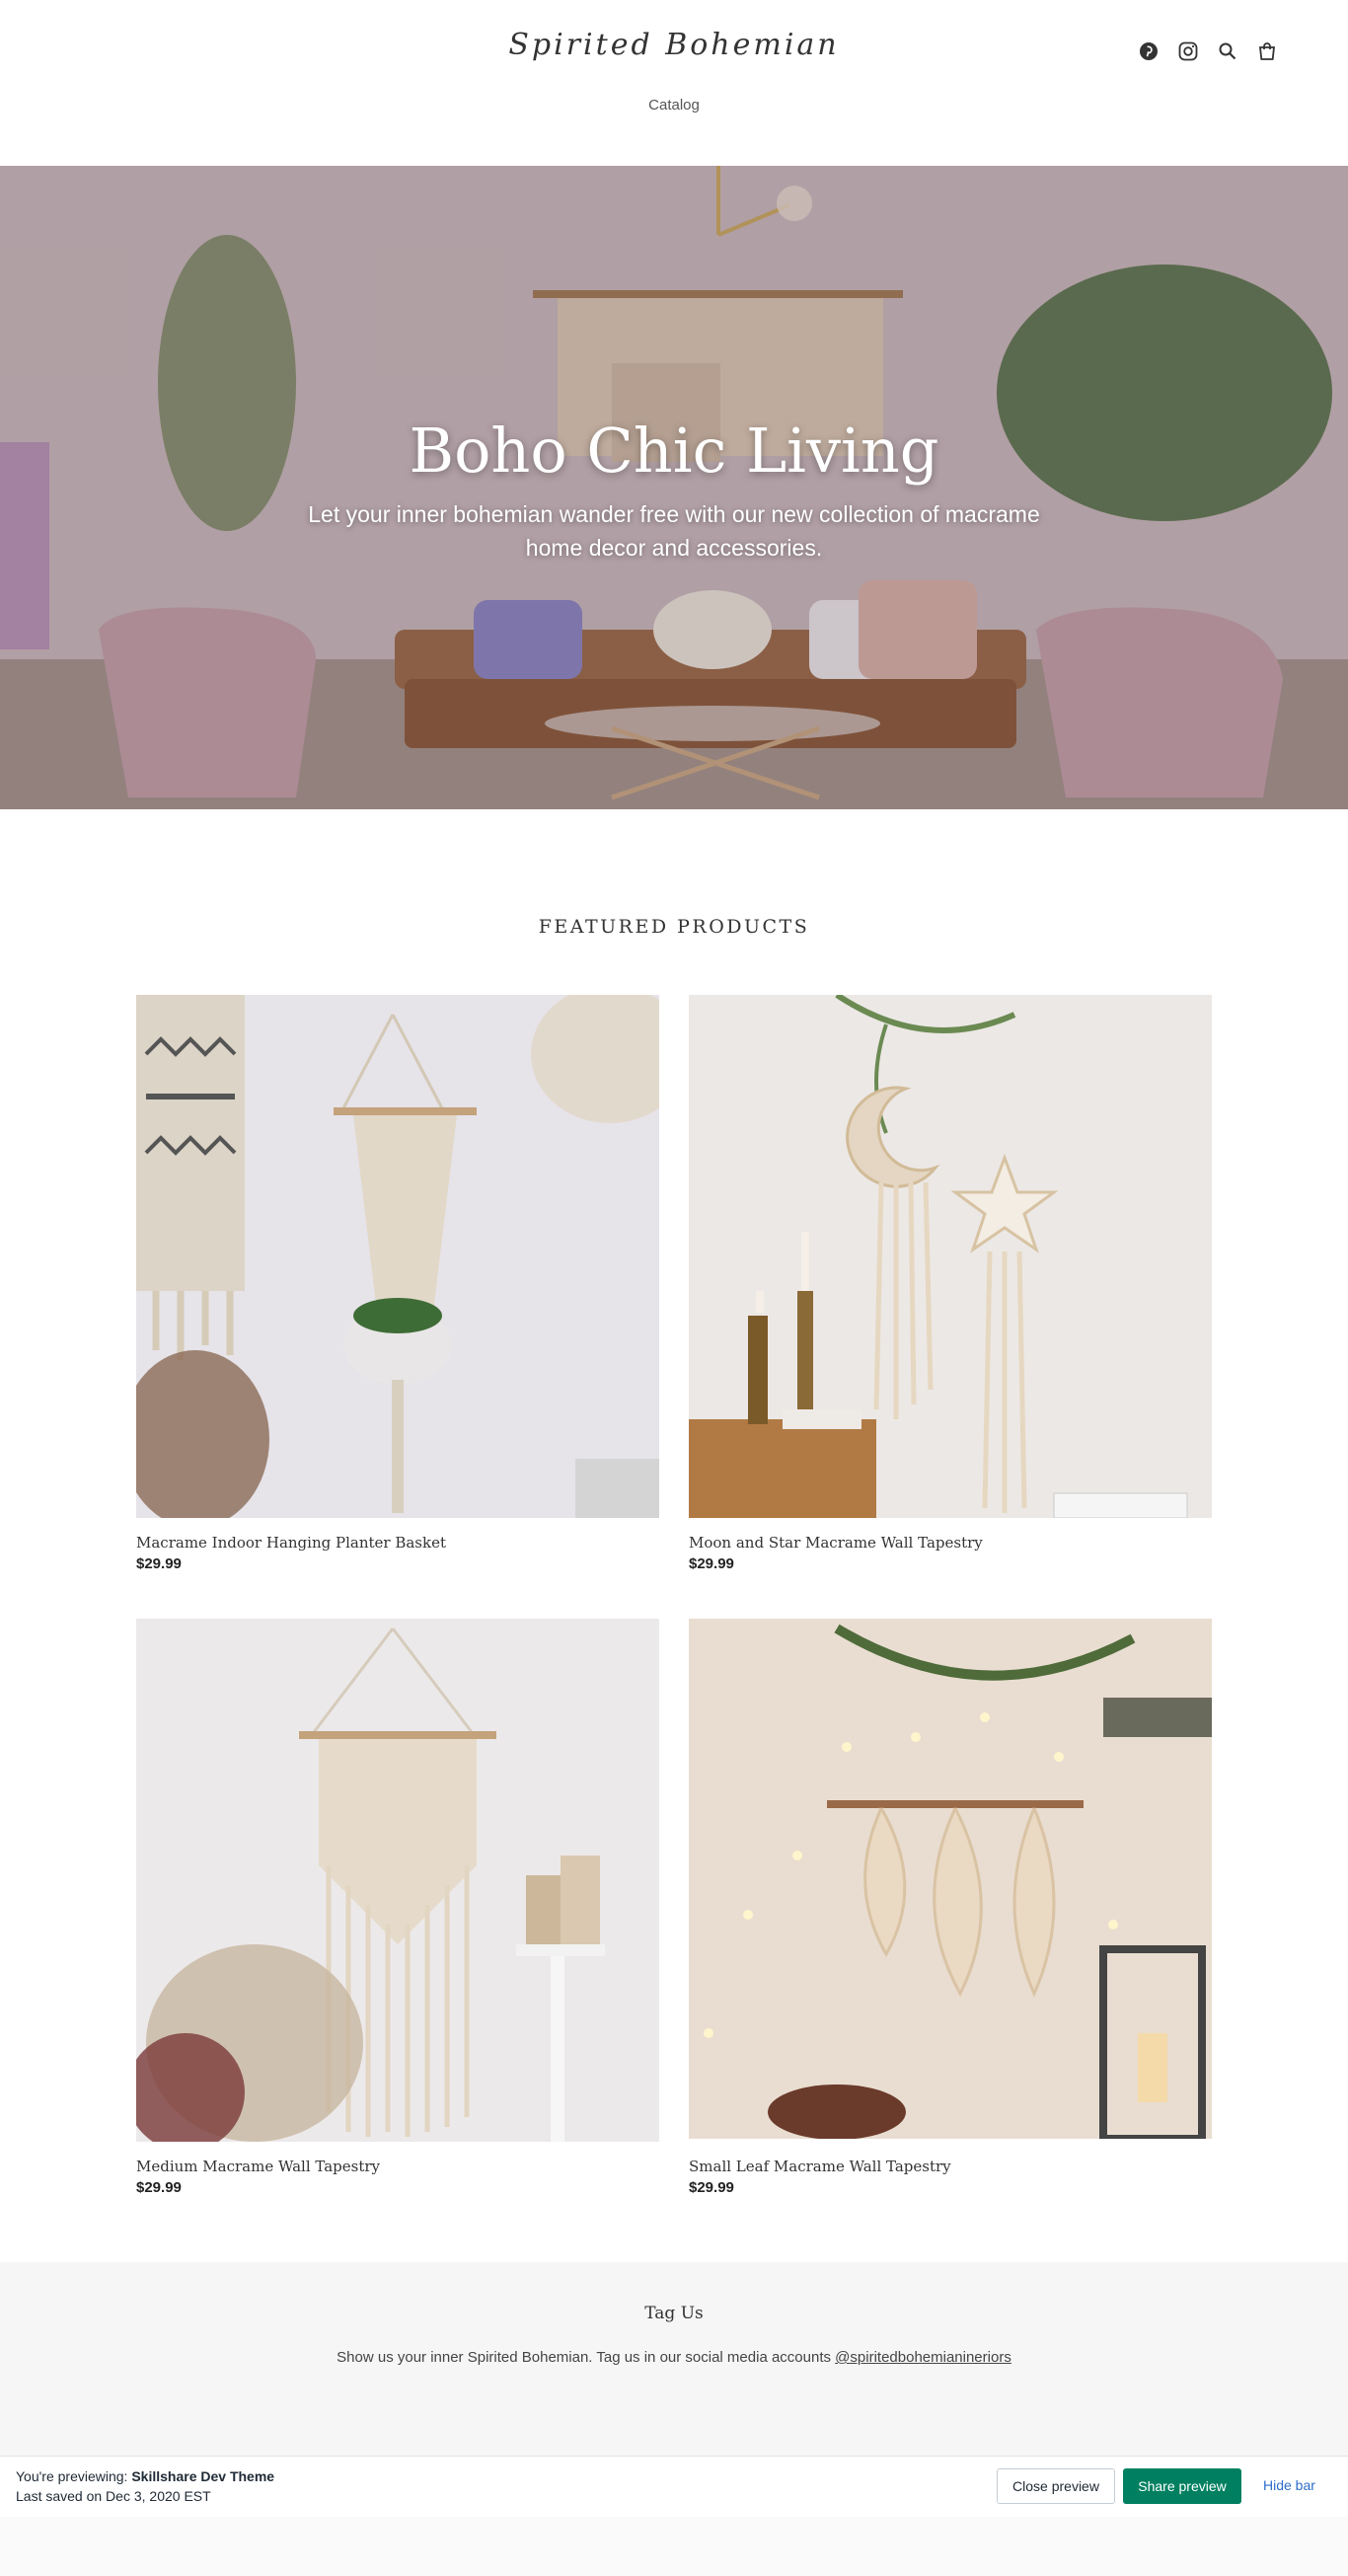  Describe the element at coordinates (1267, 51) in the screenshot. I see `cart-icon` at that location.